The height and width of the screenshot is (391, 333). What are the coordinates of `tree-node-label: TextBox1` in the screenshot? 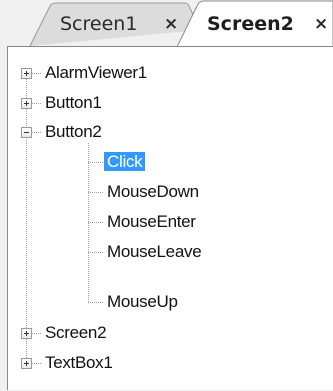 It's located at (79, 362).